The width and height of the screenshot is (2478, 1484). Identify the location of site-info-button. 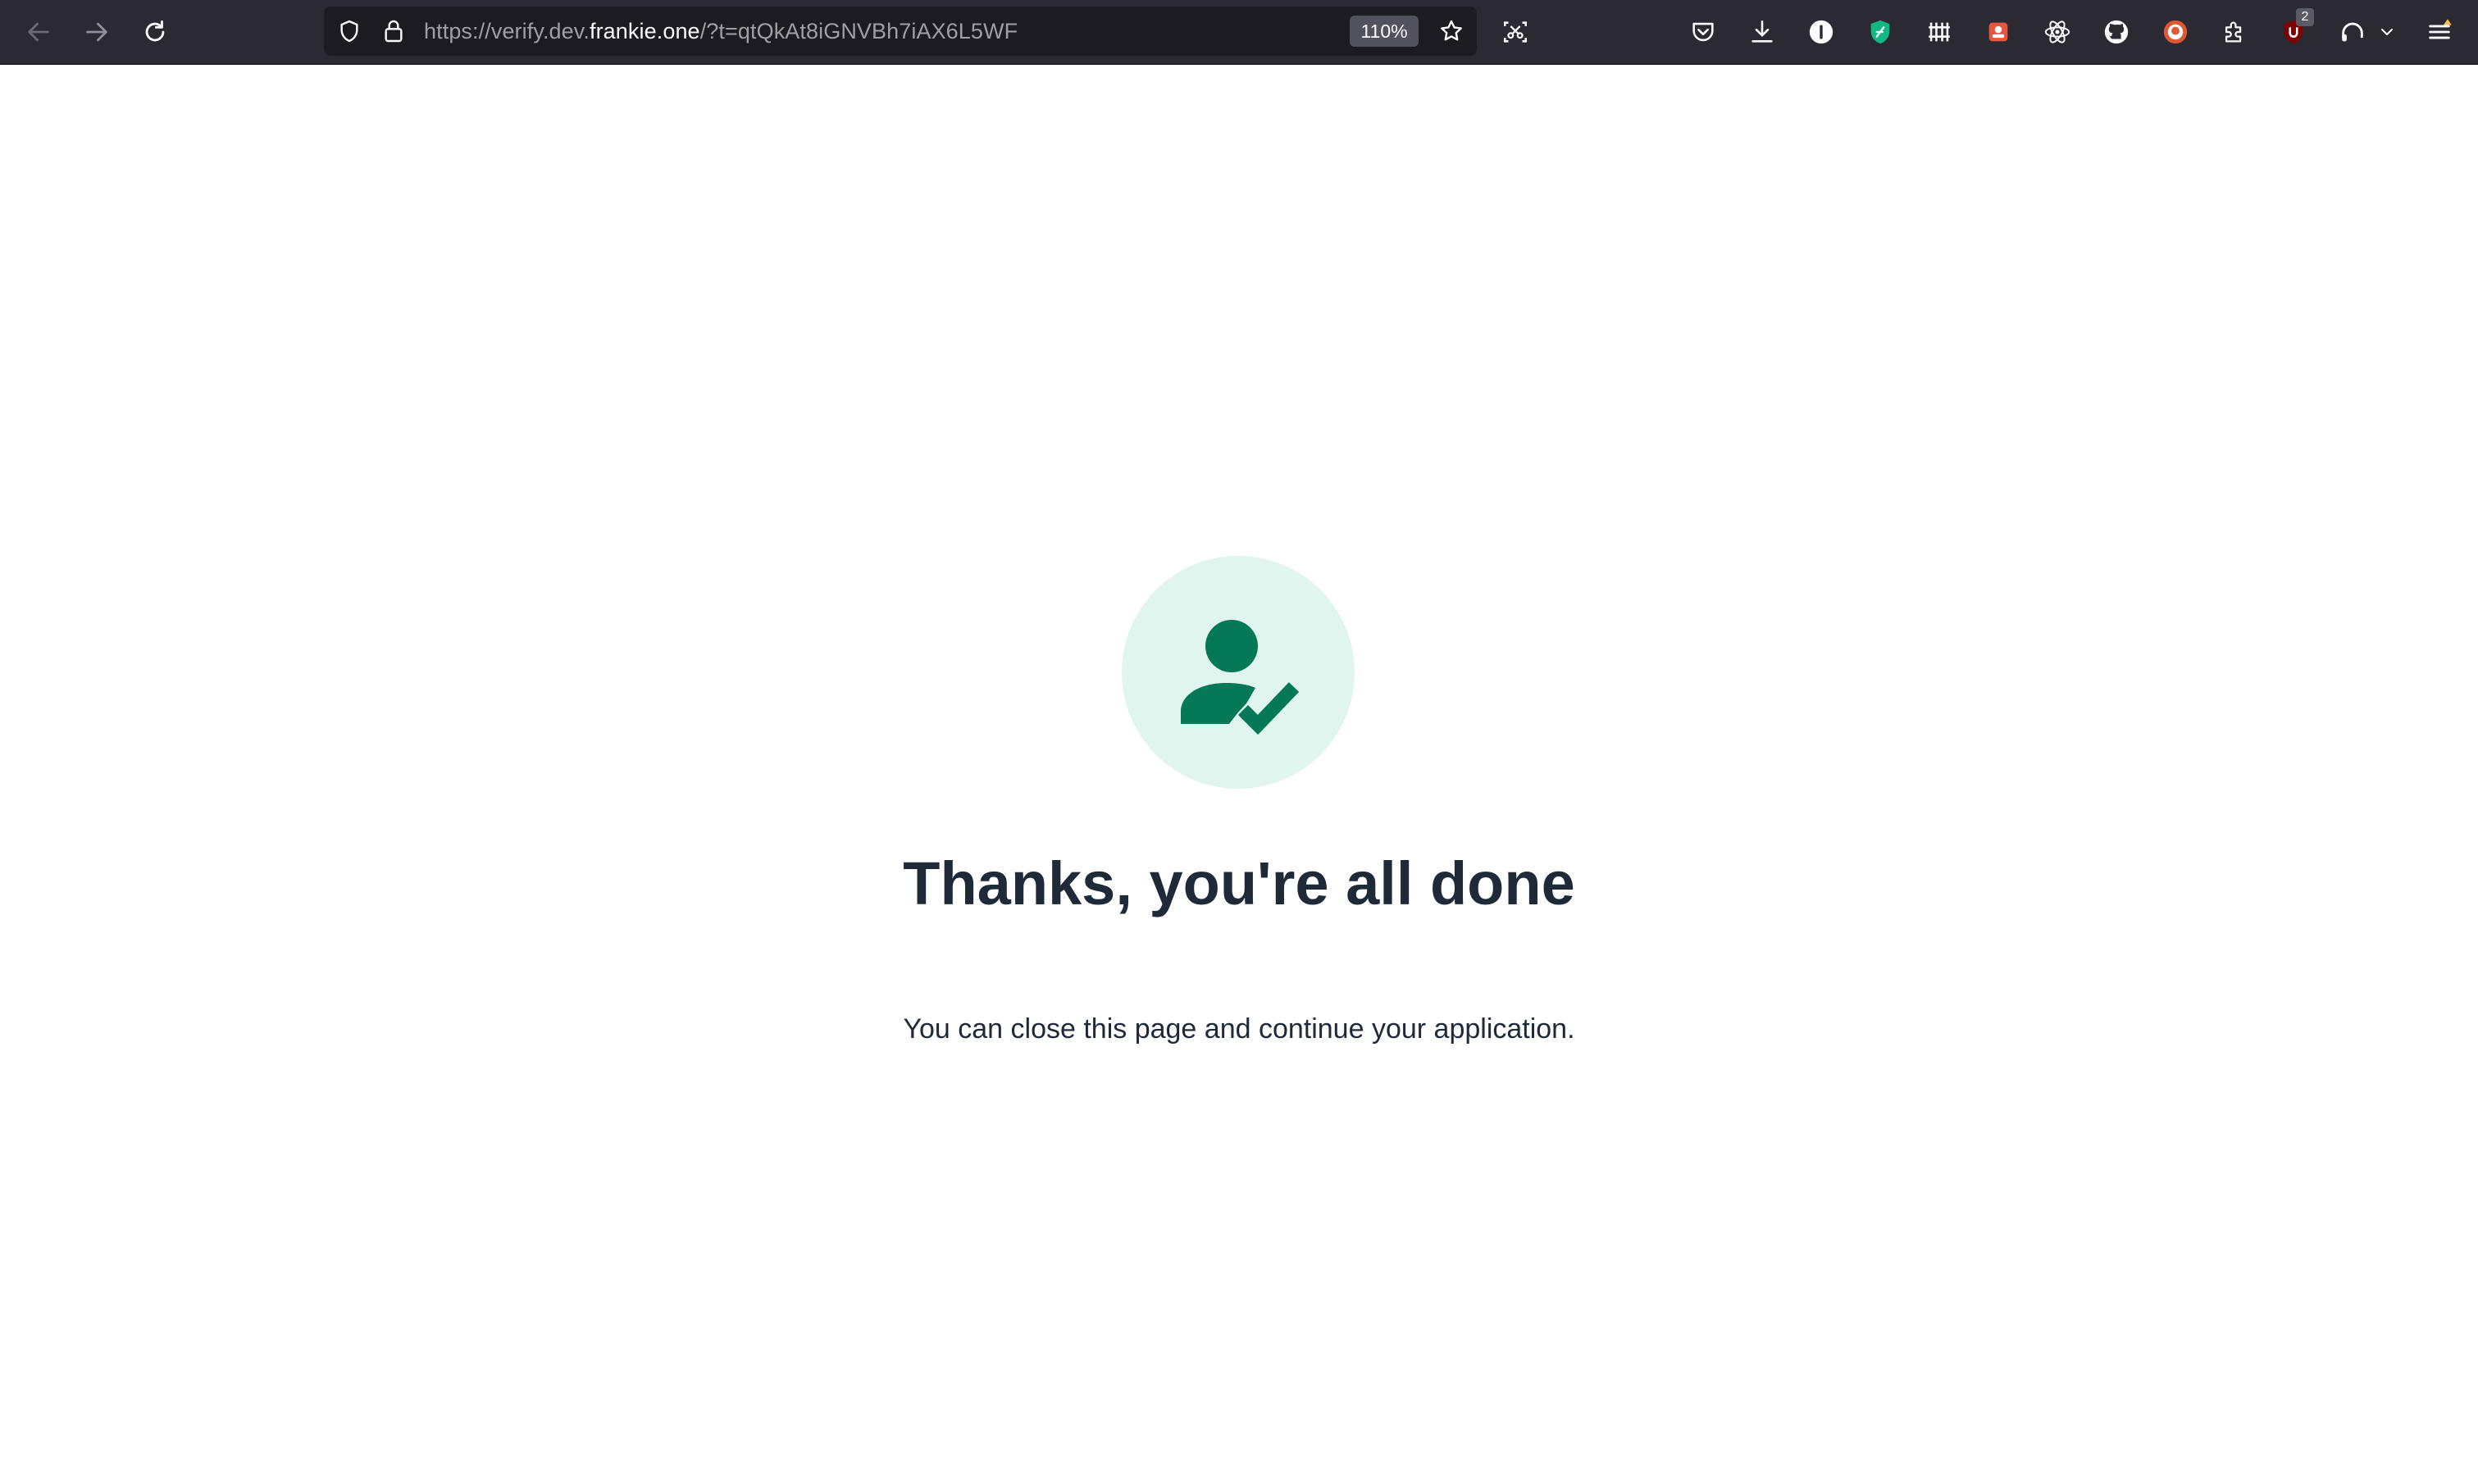
(394, 31).